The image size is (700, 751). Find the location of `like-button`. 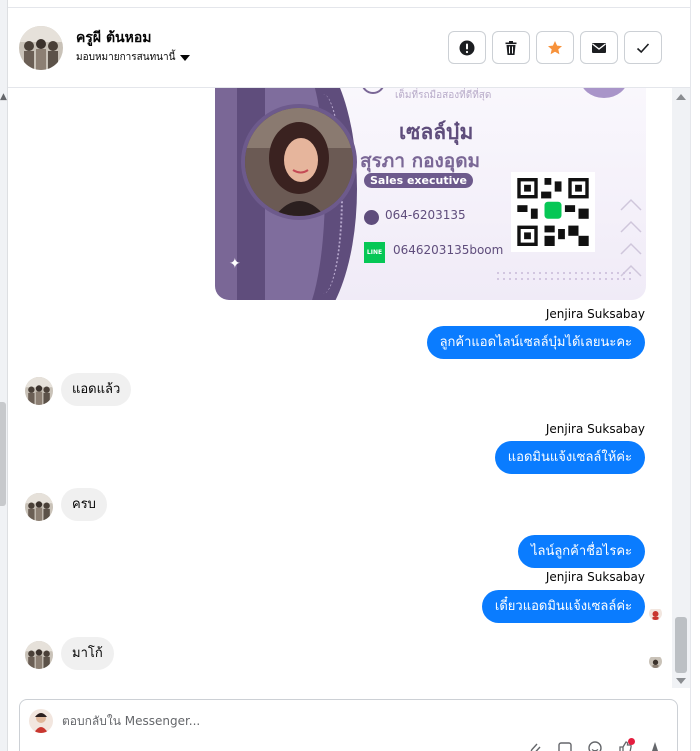

like-button is located at coordinates (626, 744).